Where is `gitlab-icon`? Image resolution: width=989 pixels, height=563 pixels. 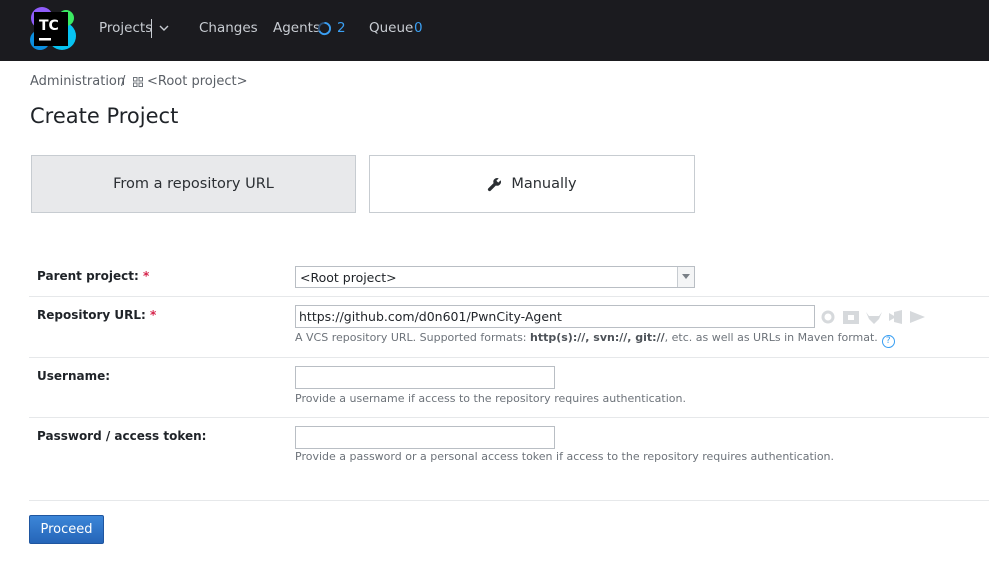
gitlab-icon is located at coordinates (874, 318).